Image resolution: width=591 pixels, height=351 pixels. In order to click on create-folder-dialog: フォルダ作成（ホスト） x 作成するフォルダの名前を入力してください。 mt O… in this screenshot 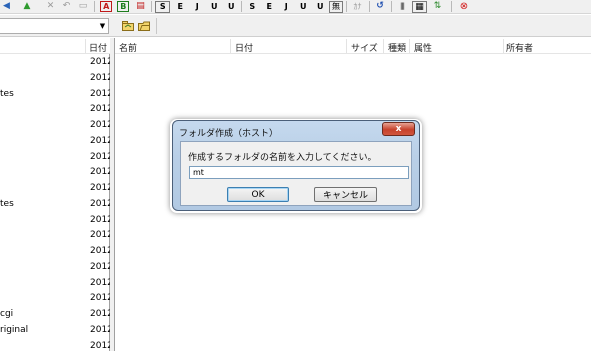, I will do `click(296, 165)`.